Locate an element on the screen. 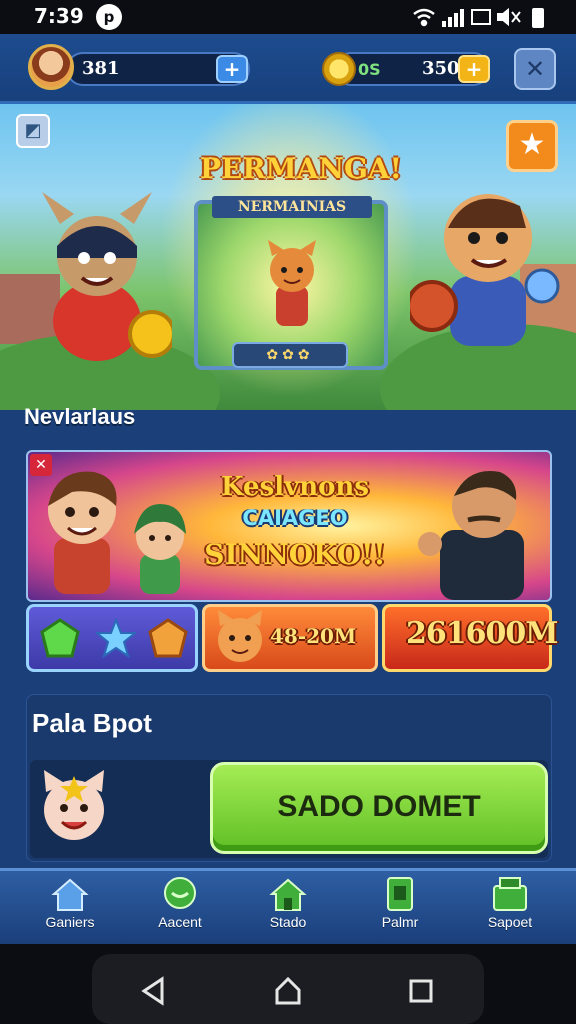 The image size is (576, 1024). tab-stage: Stado is located at coordinates (288, 904).